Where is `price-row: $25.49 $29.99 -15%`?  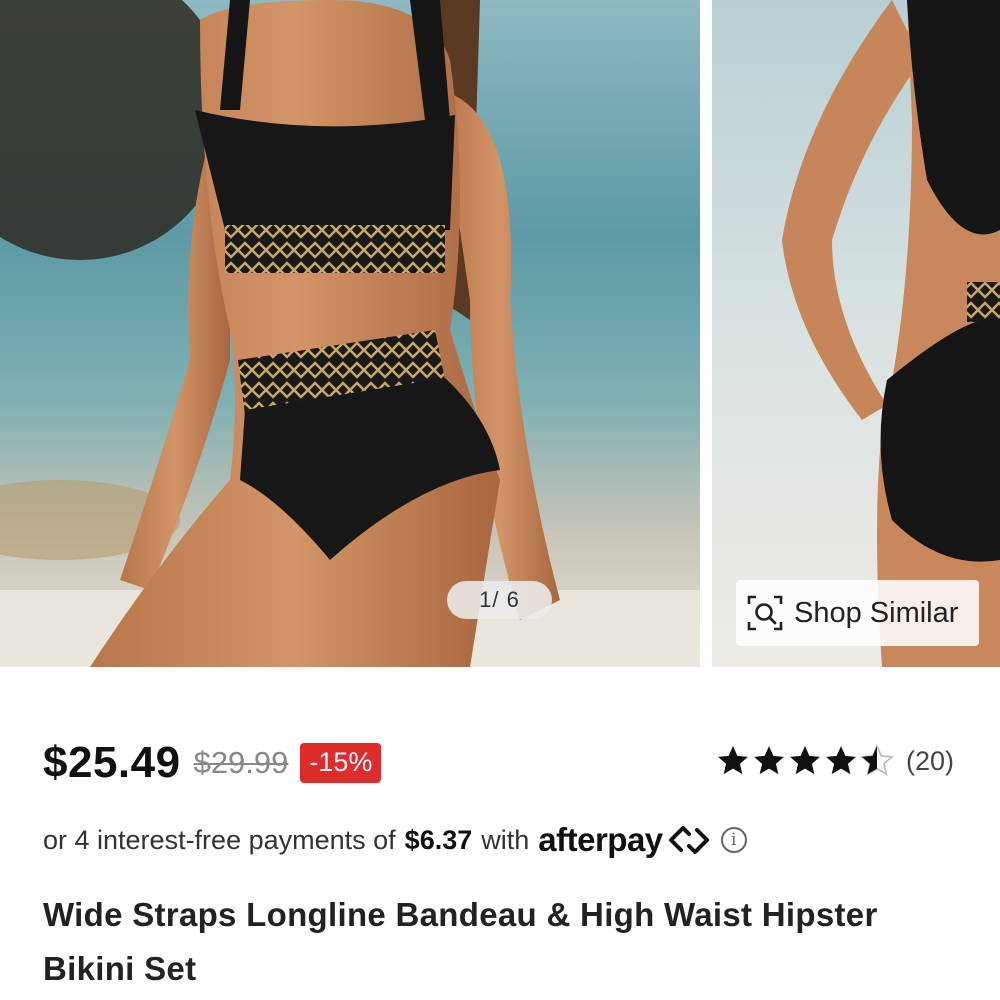 price-row: $25.49 $29.99 -15% is located at coordinates (212, 763).